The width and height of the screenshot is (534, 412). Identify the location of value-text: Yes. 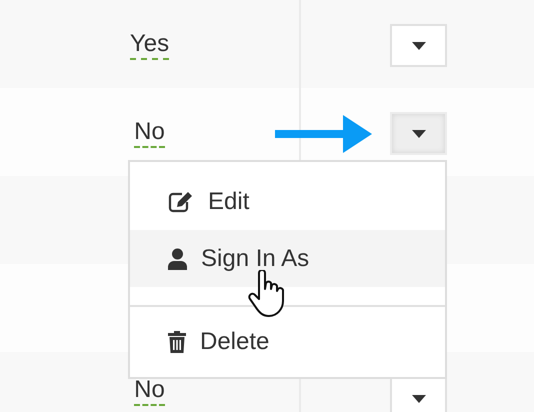
(150, 44).